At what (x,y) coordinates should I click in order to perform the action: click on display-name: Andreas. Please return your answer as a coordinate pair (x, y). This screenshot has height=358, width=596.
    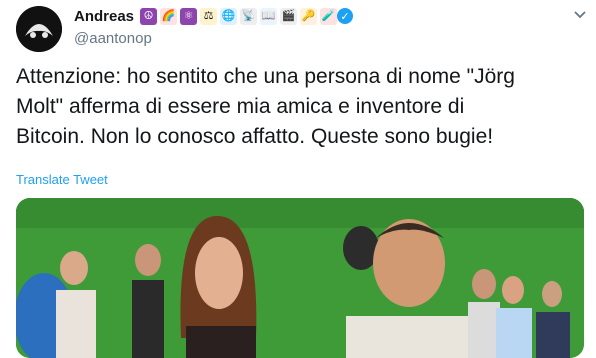
    Looking at the image, I should click on (104, 16).